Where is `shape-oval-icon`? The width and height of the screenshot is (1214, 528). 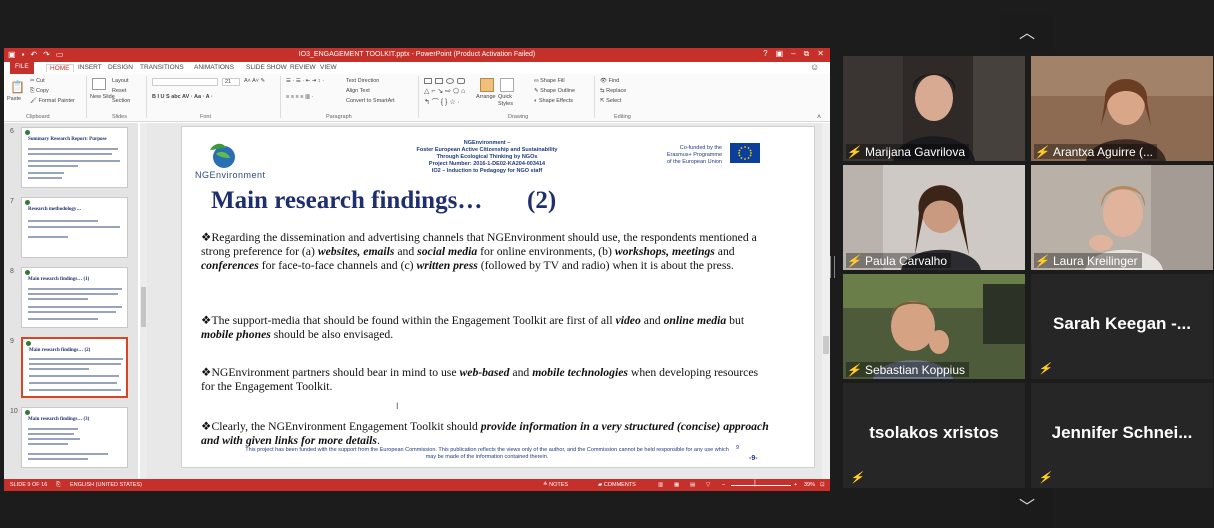 shape-oval-icon is located at coordinates (450, 81).